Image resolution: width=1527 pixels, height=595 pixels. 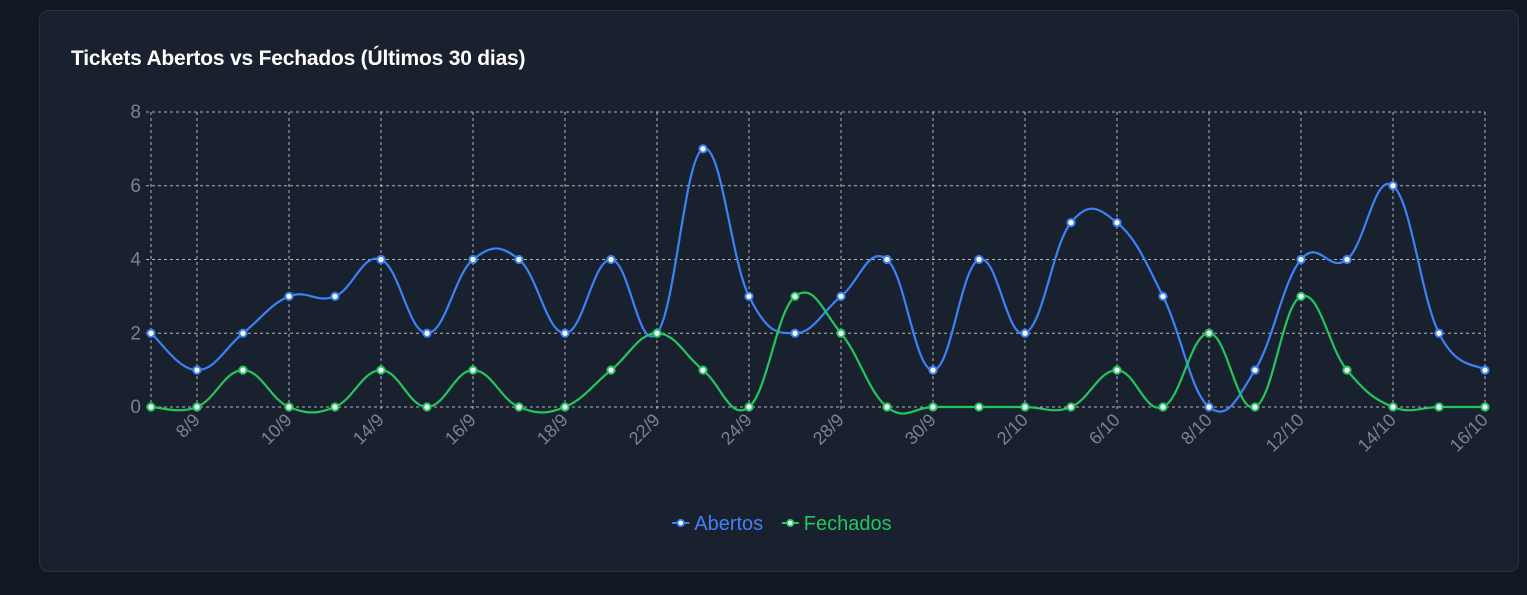 What do you see at coordinates (828, 429) in the screenshot?
I see `x-tick-label: 28/9` at bounding box center [828, 429].